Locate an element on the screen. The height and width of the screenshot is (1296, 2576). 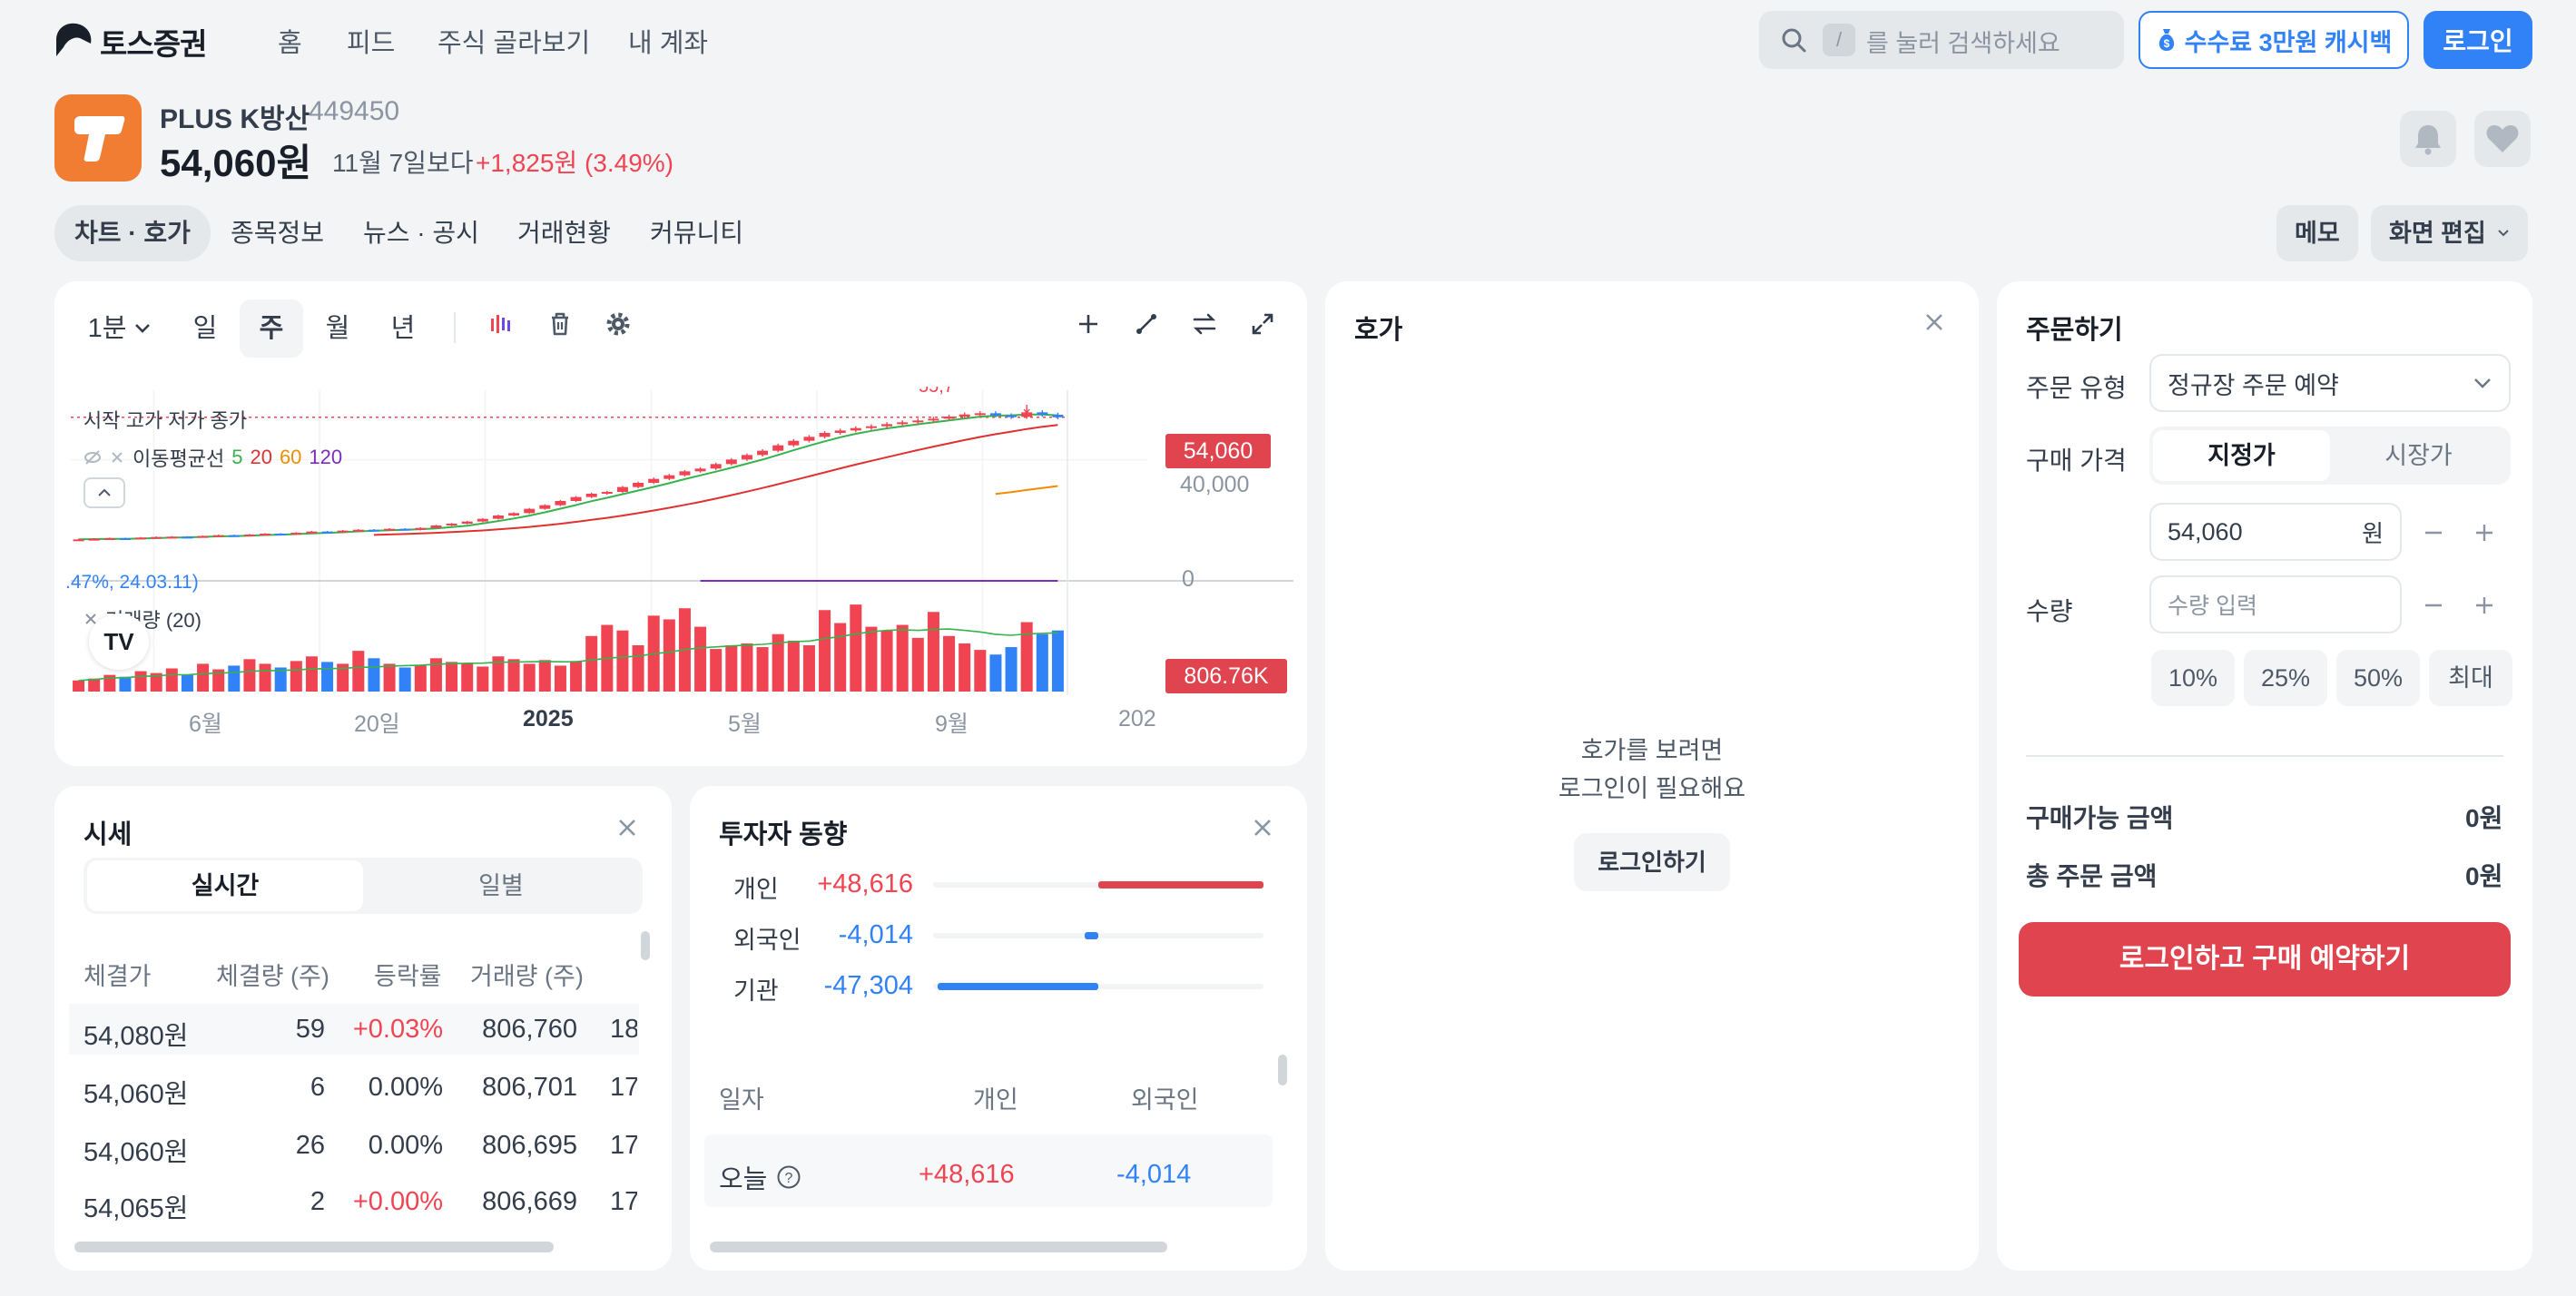
draw-line-icon is located at coordinates (1146, 324).